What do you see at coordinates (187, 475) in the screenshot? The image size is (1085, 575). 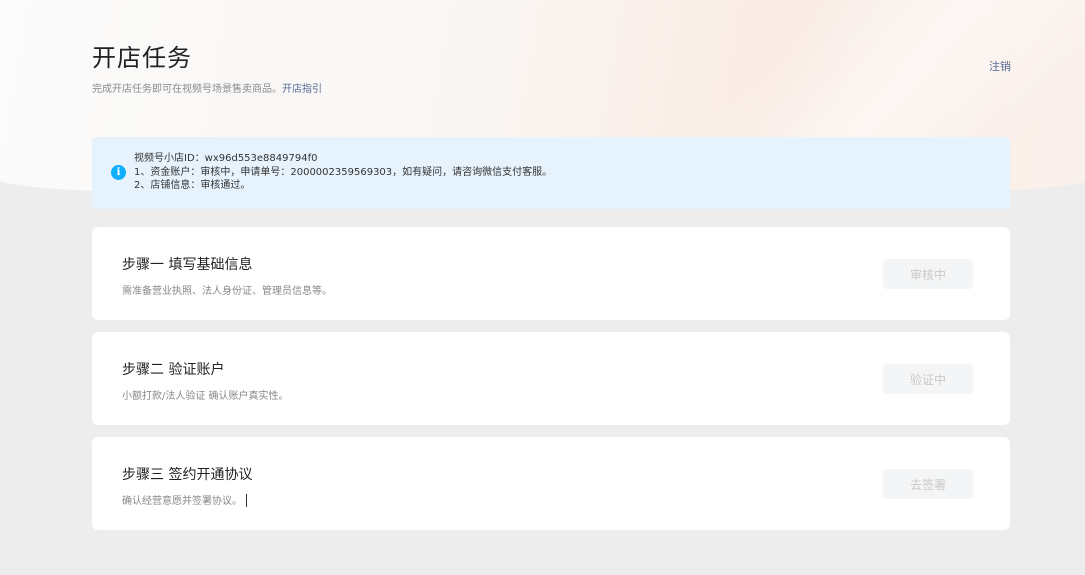 I see `step-title: 步骤三 签约开通协议` at bounding box center [187, 475].